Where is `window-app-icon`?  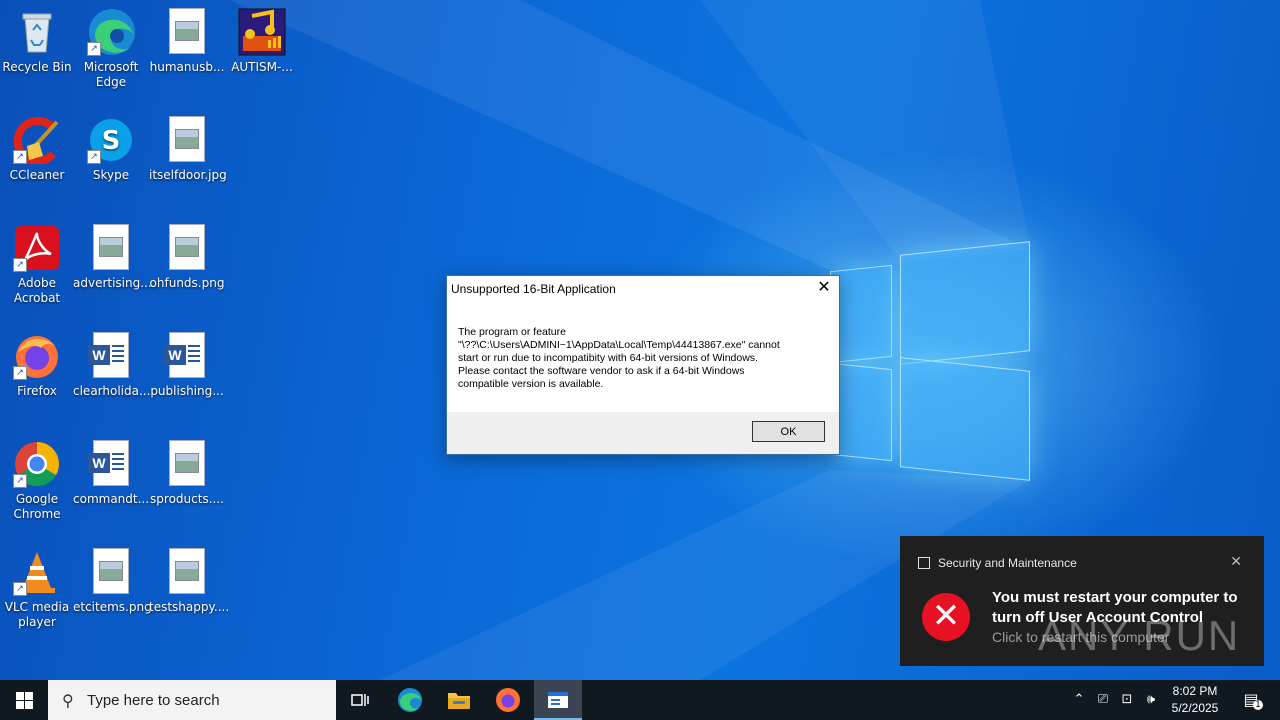
window-app-icon is located at coordinates (558, 700).